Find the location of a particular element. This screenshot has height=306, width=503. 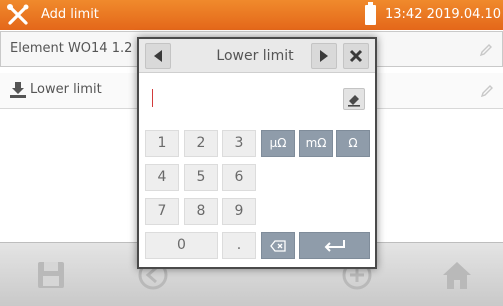

title-bar: Add limit 13:42 2019.04.10 is located at coordinates (251, 15).